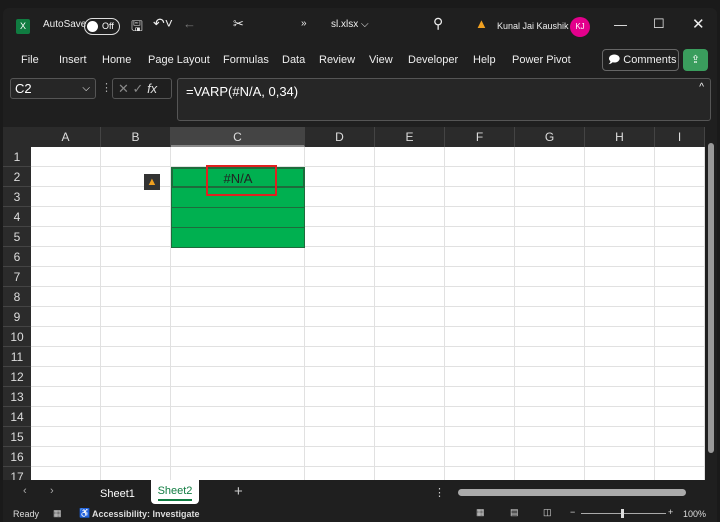 Image resolution: width=720 pixels, height=522 pixels. Describe the element at coordinates (580, 27) in the screenshot. I see `avatar: KJ` at that location.